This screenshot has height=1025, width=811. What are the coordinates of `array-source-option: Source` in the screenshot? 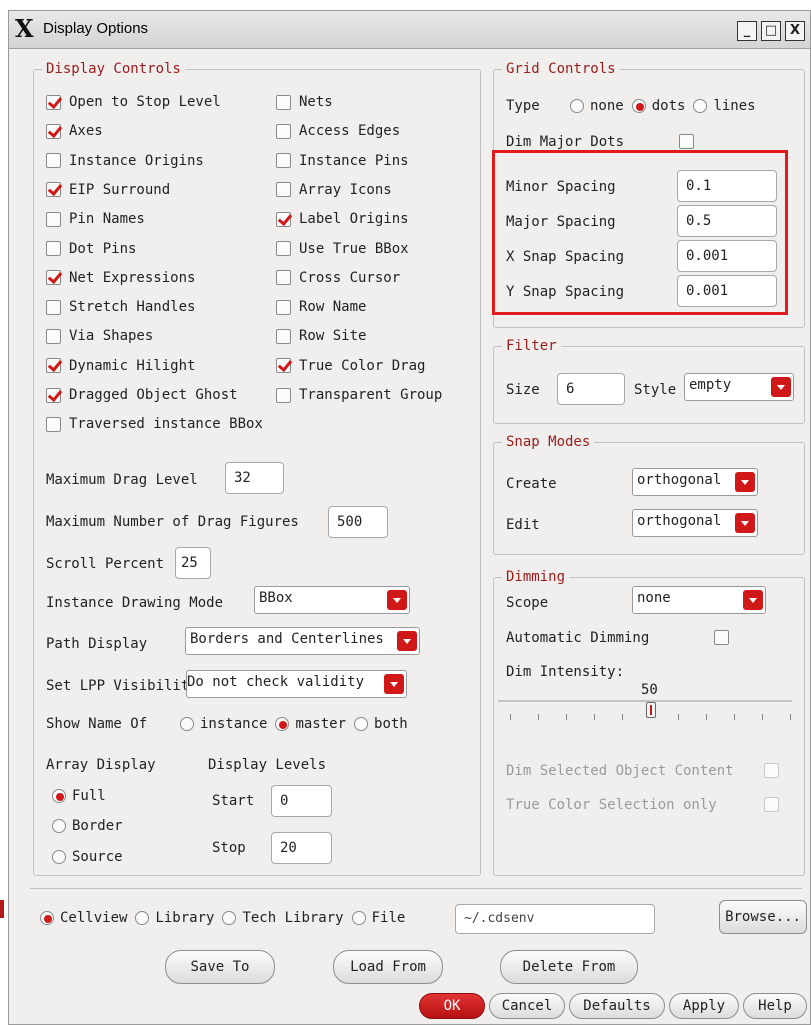 It's located at (87, 857).